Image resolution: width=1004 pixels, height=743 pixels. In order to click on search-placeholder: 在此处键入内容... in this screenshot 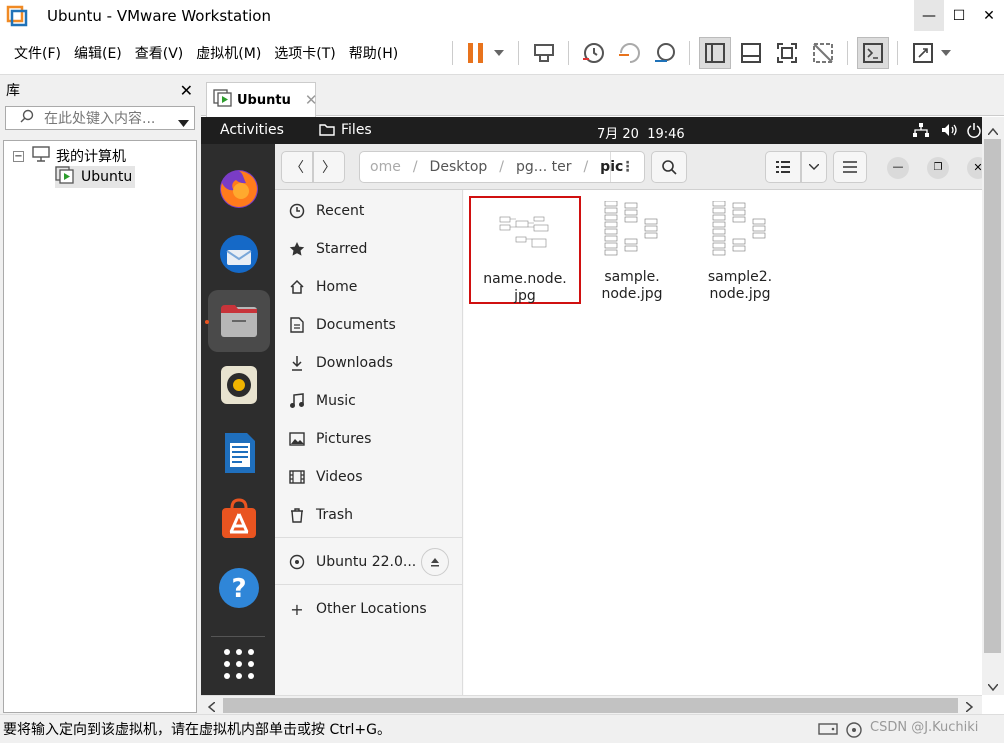, I will do `click(100, 119)`.